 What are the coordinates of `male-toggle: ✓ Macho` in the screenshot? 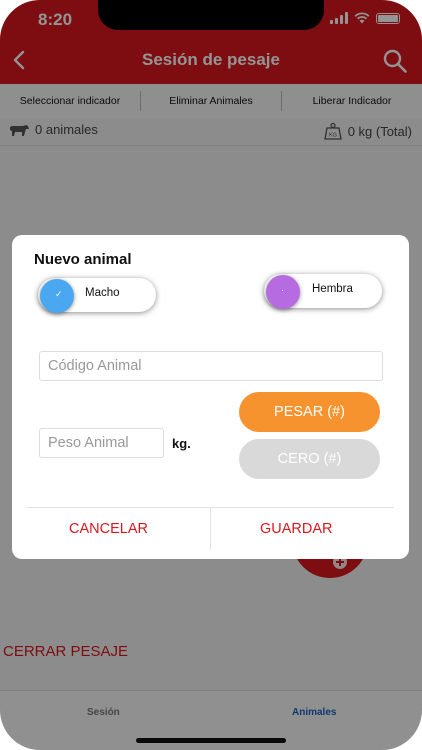 It's located at (97, 295).